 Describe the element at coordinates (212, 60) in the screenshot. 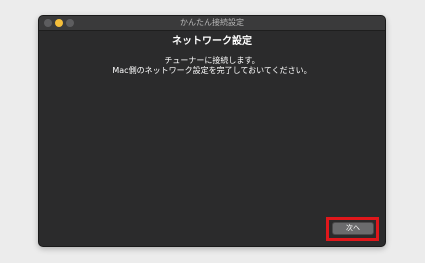

I see `instruction-line-1: チューナーに接続します。` at that location.